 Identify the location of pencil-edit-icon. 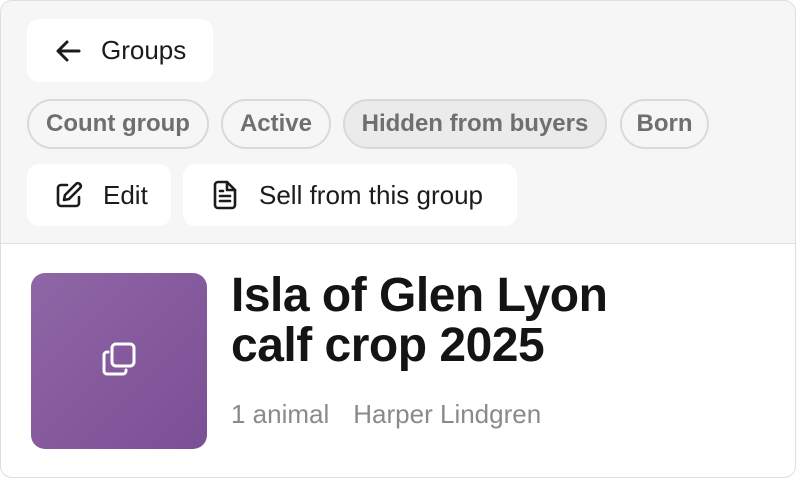
(69, 195).